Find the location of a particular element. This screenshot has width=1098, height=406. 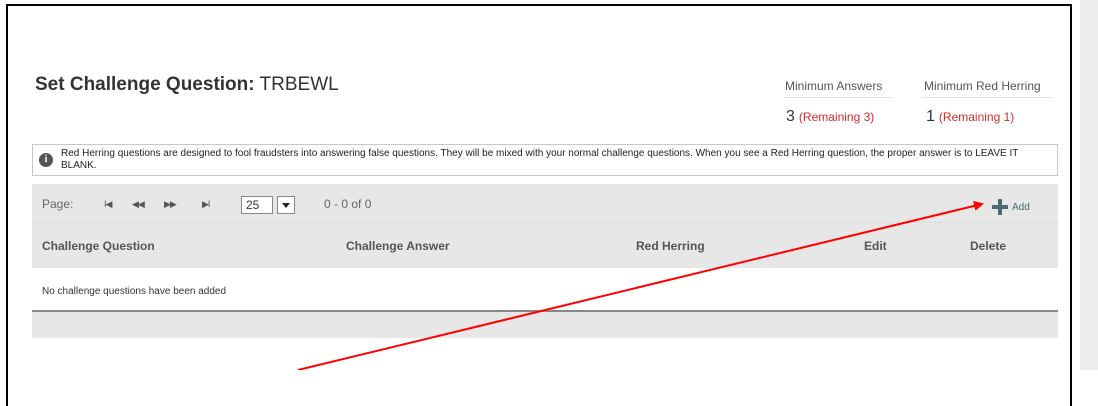

add-label: Add is located at coordinates (1021, 207).